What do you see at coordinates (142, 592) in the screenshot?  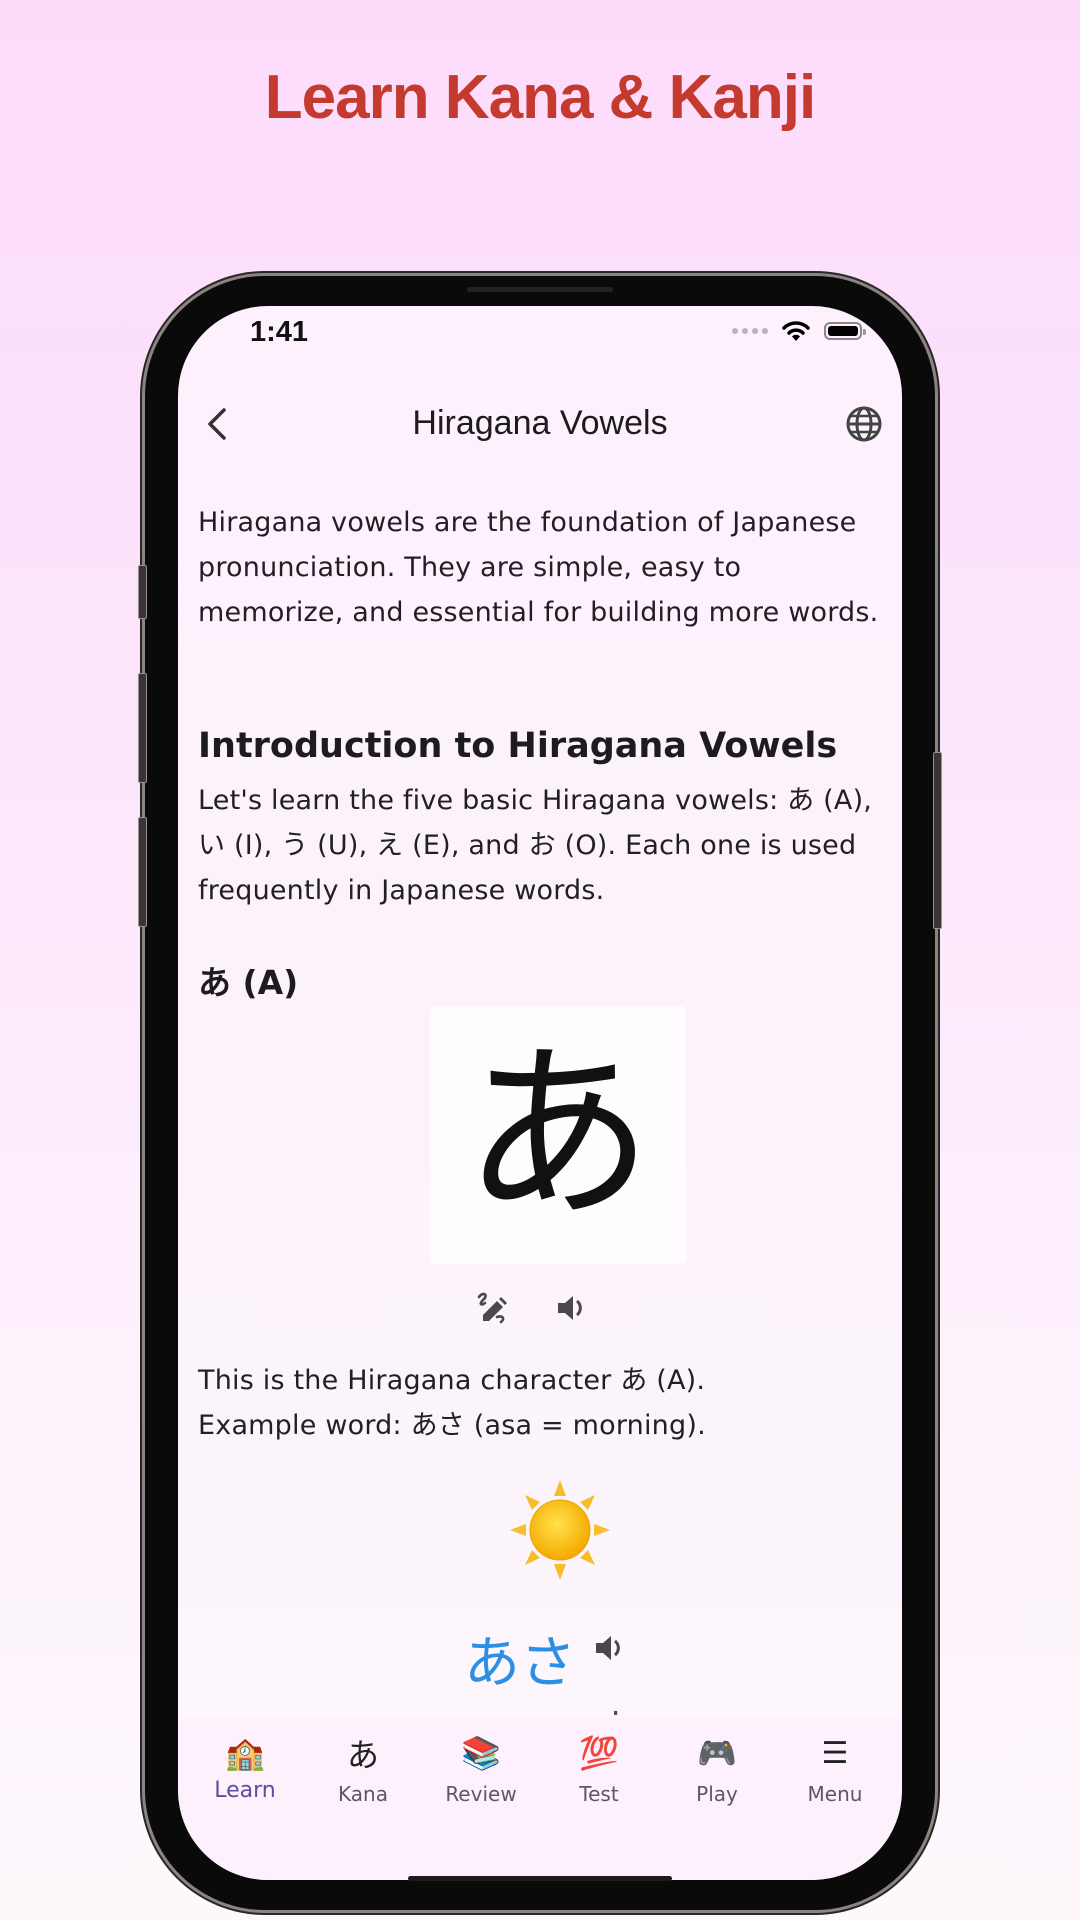 I see `mute-switch` at bounding box center [142, 592].